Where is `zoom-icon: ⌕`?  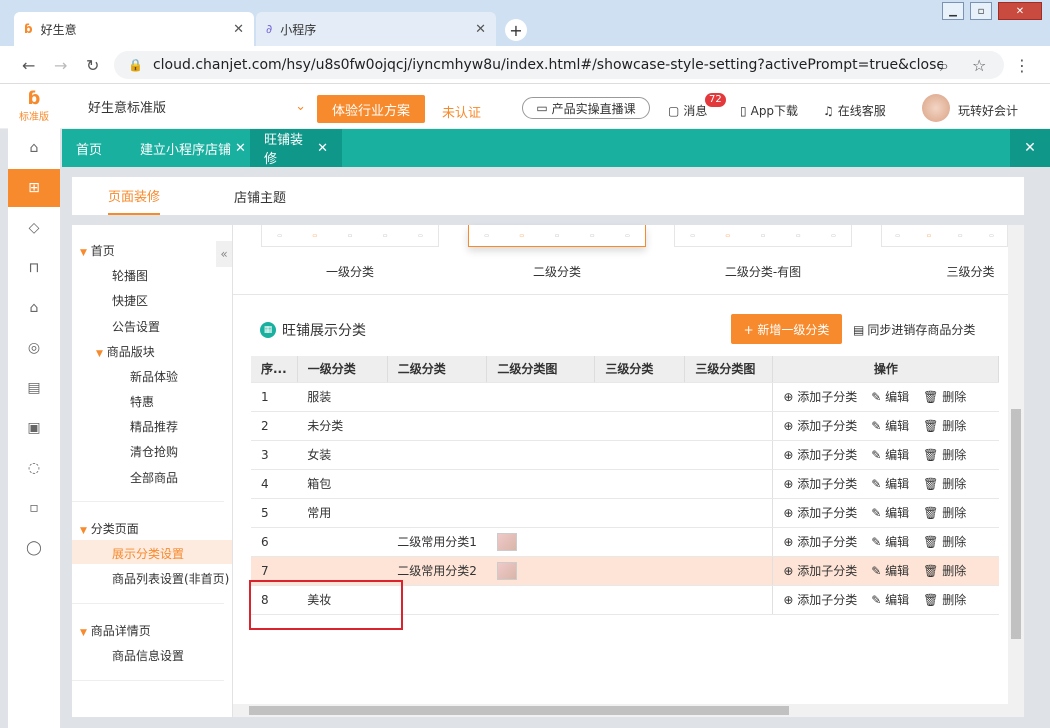
zoom-icon: ⌕ is located at coordinates (944, 66).